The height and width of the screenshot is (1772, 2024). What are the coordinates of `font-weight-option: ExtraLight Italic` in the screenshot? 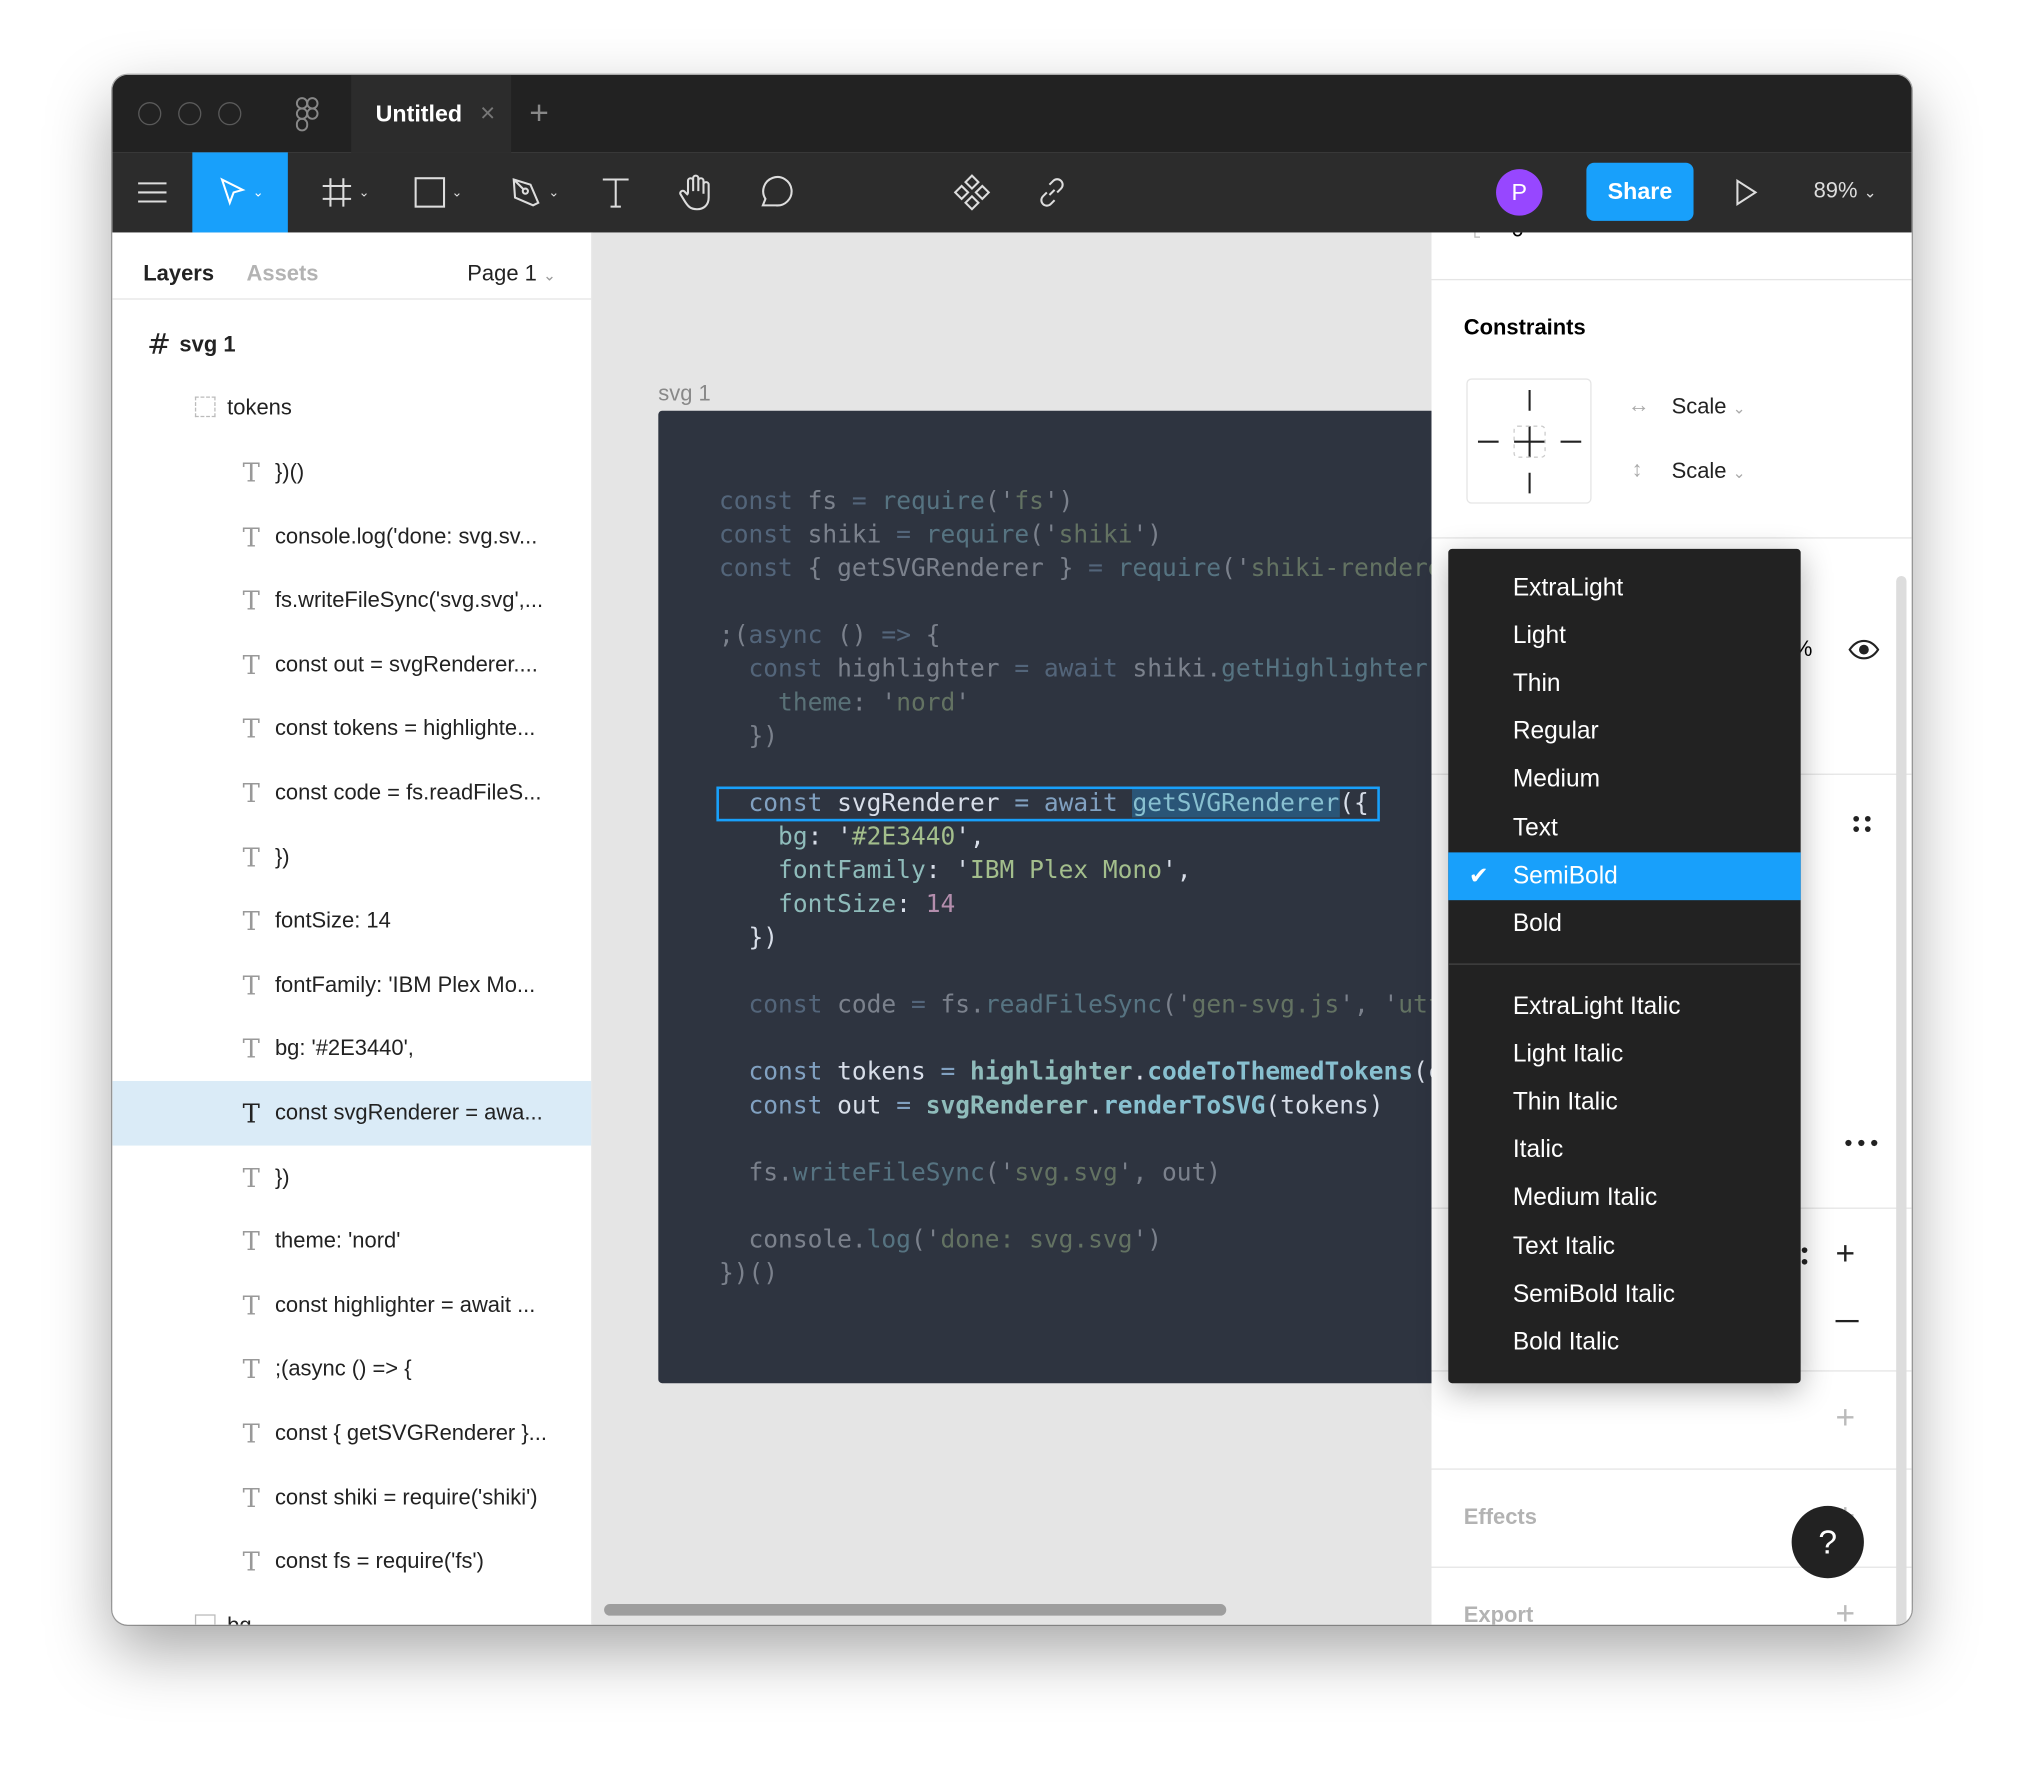 It's located at (1624, 1007).